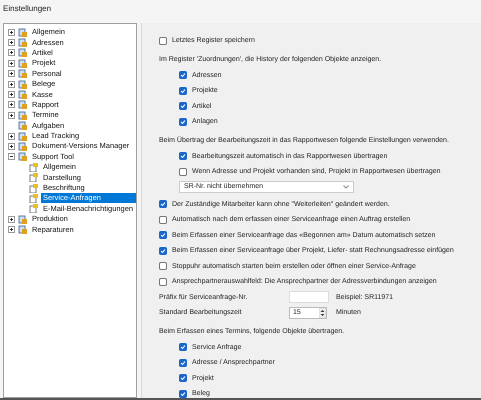 This screenshot has height=400, width=481. What do you see at coordinates (309, 297) in the screenshot?
I see `input-field` at bounding box center [309, 297].